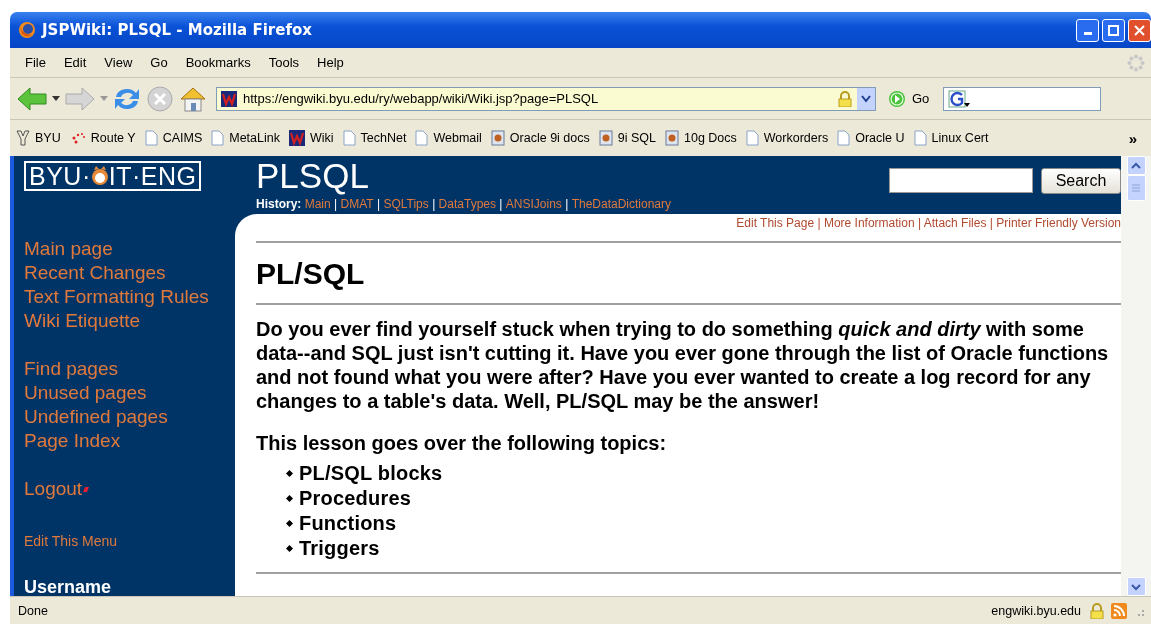 The image size is (1151, 626). I want to click on sidebar-link: Unused pages, so click(129, 393).